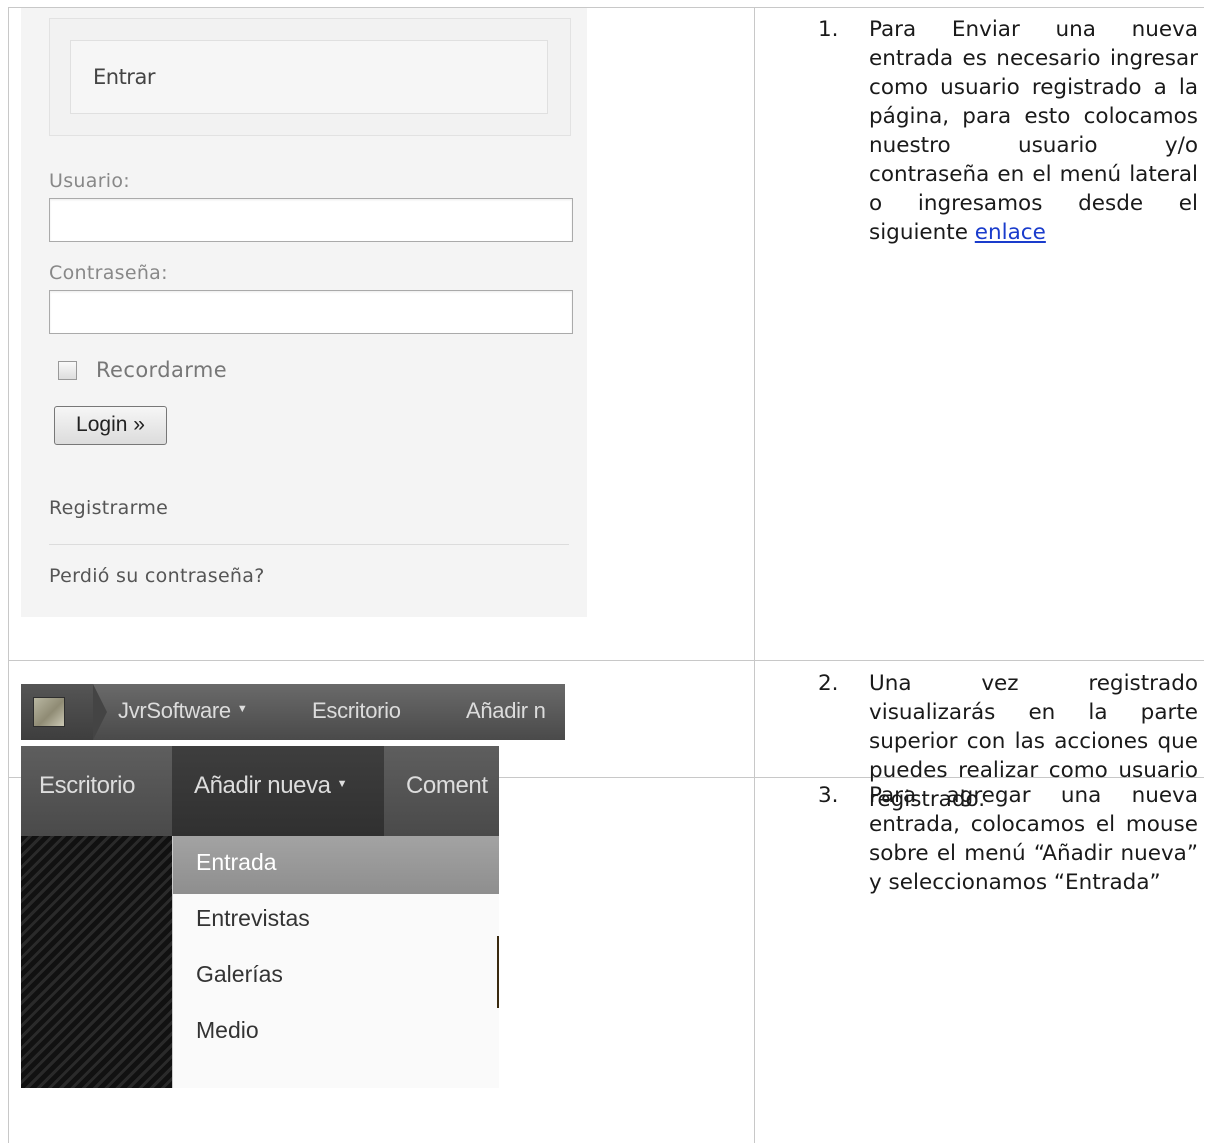 Image resolution: width=1211 pixels, height=1143 pixels. Describe the element at coordinates (162, 370) in the screenshot. I see `remember-me-label: Recordarme` at that location.